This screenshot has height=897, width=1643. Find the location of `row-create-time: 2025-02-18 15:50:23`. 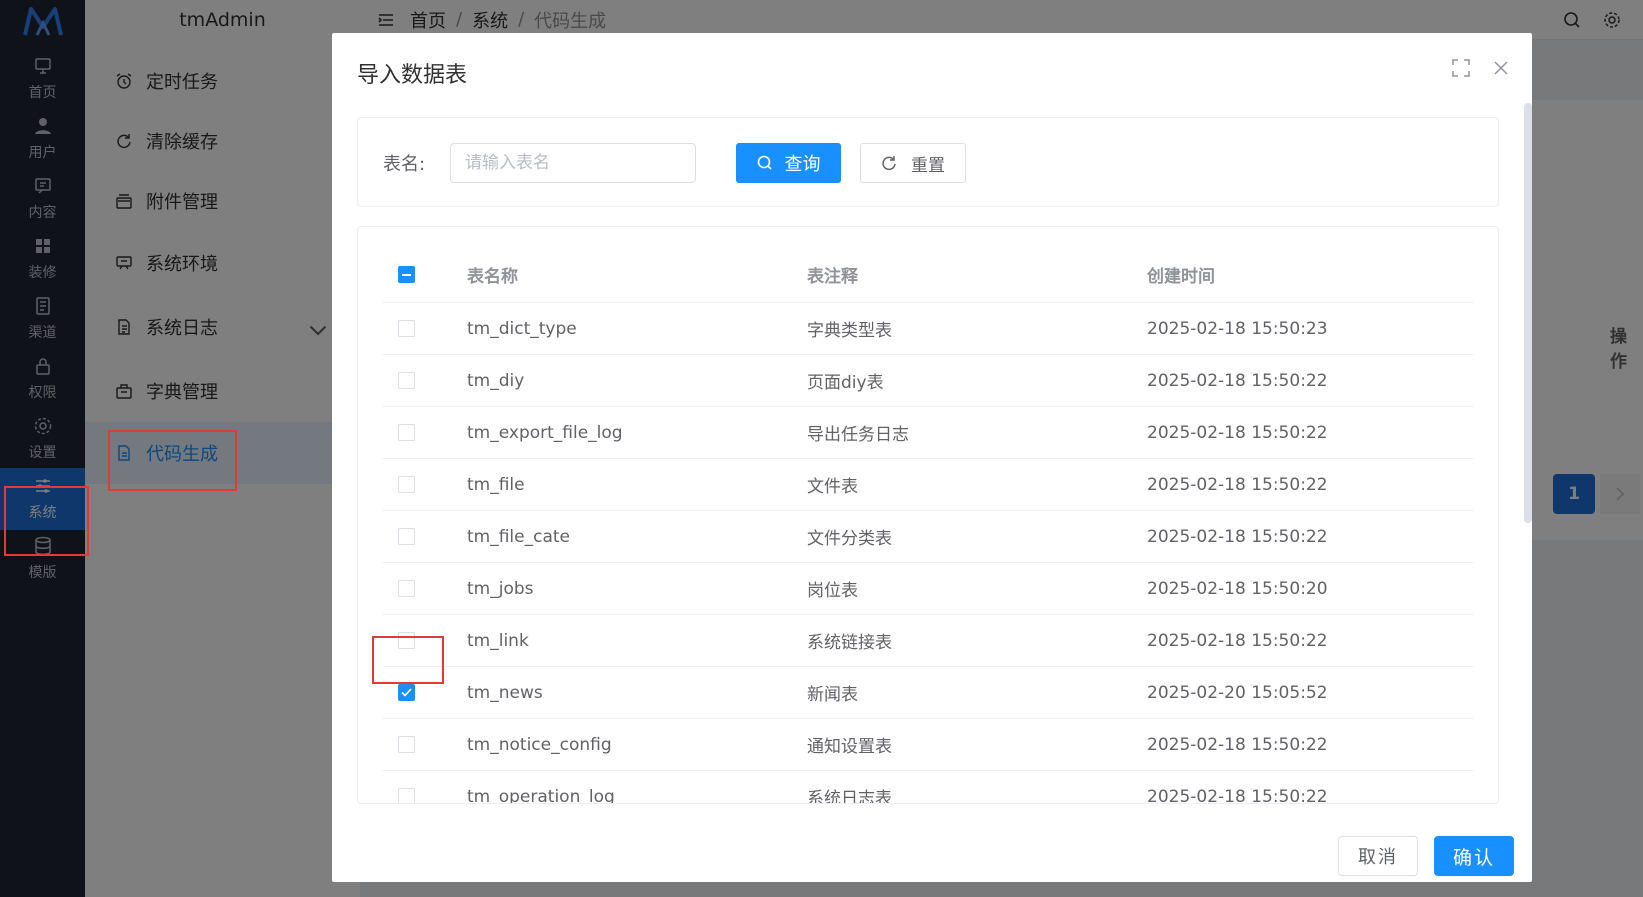

row-create-time: 2025-02-18 15:50:23 is located at coordinates (1237, 328).